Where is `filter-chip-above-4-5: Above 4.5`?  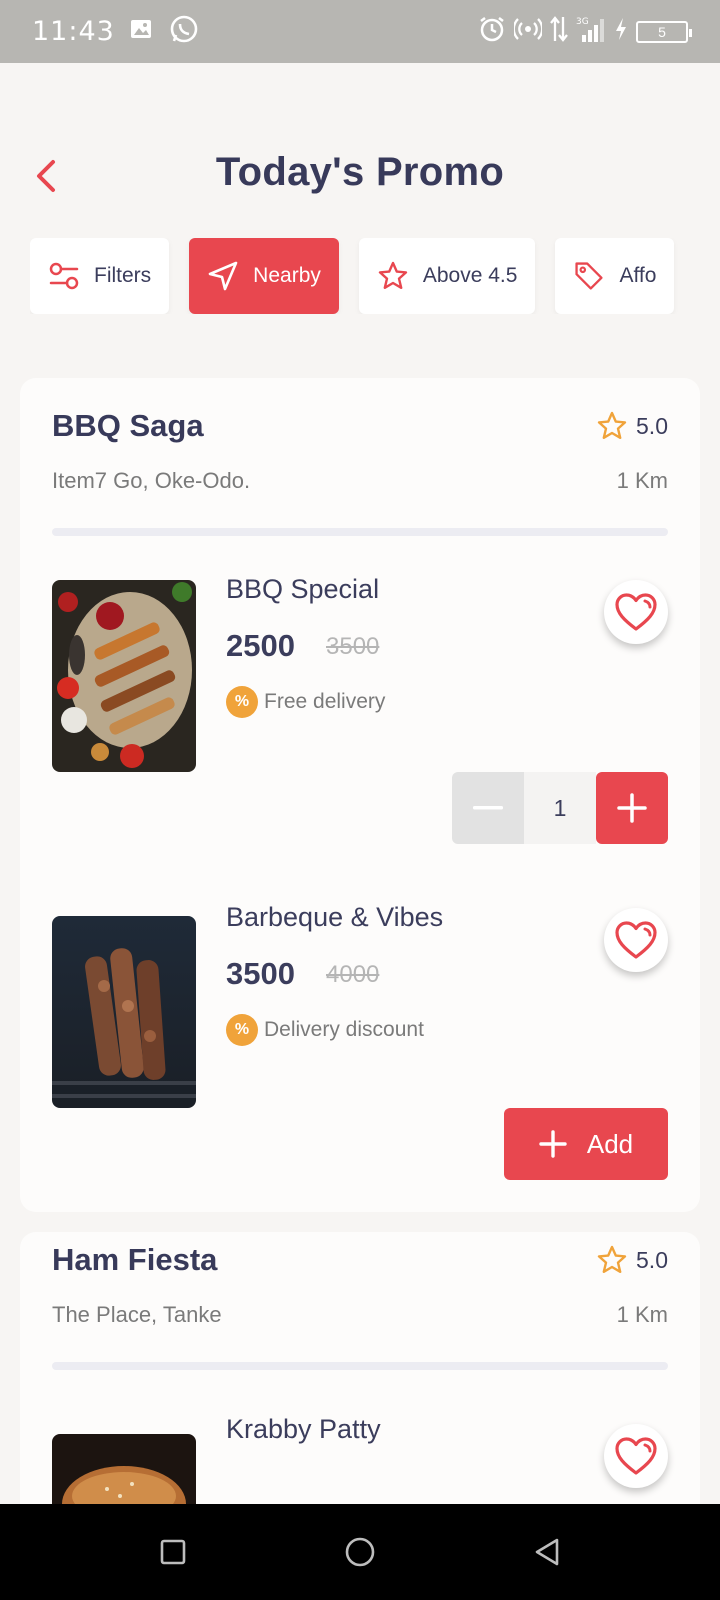 filter-chip-above-4-5: Above 4.5 is located at coordinates (447, 276).